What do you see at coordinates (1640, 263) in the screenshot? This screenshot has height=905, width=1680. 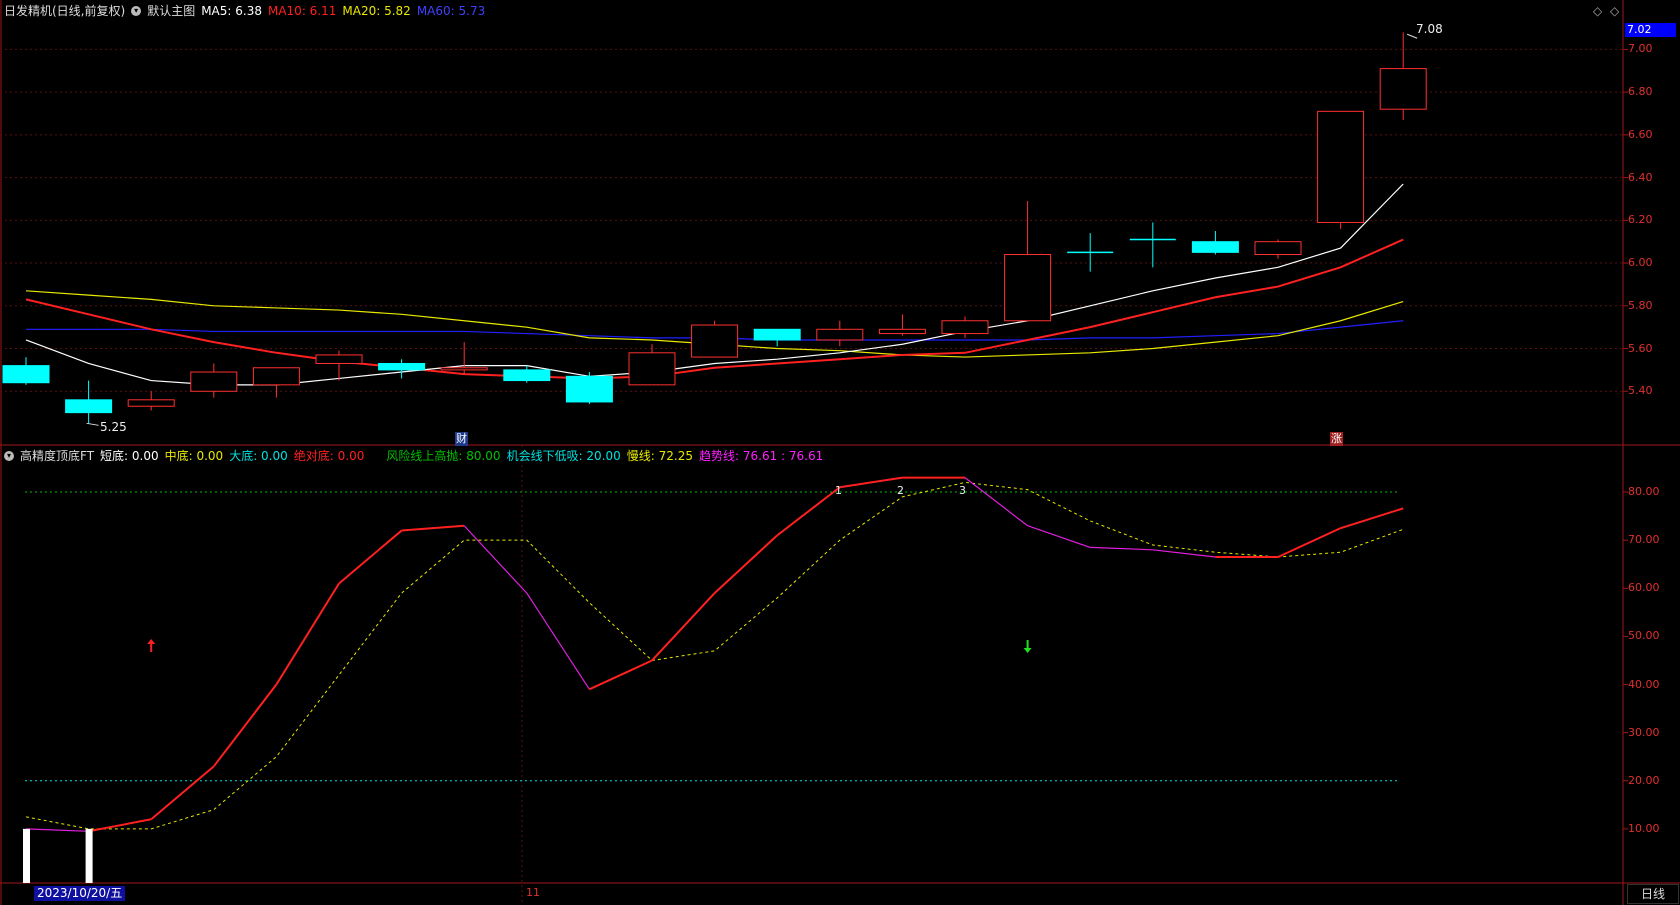 I see `price-tick-label: 6.00` at bounding box center [1640, 263].